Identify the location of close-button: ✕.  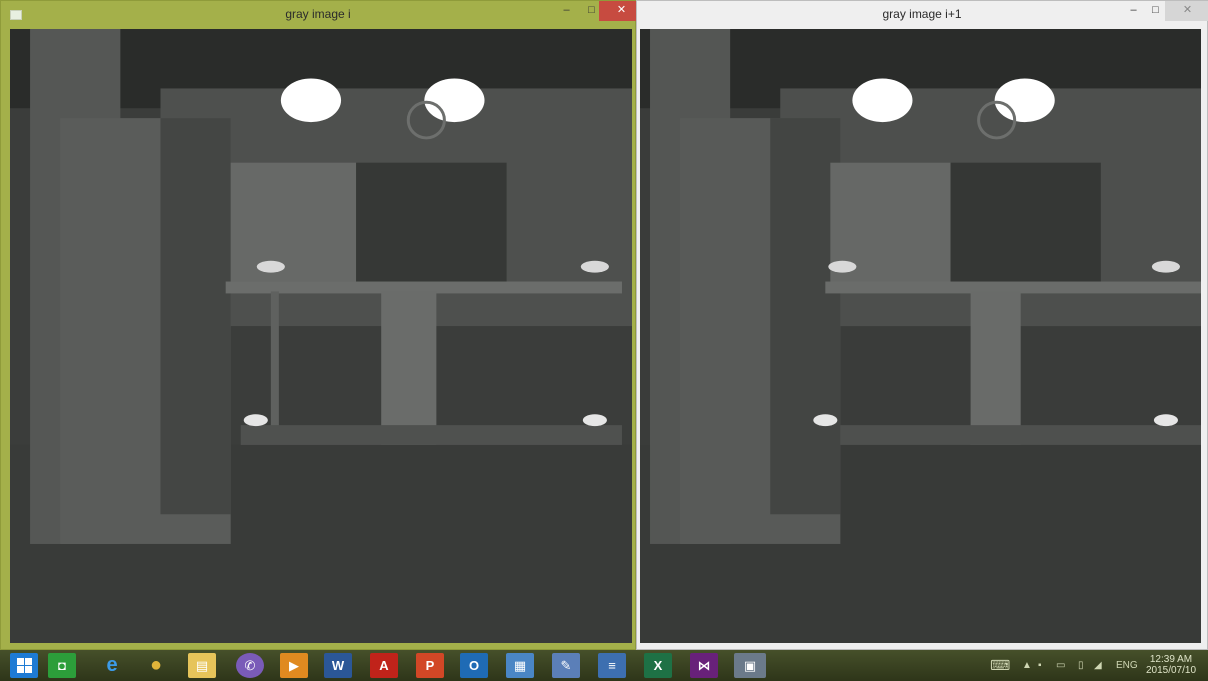
(1186, 11).